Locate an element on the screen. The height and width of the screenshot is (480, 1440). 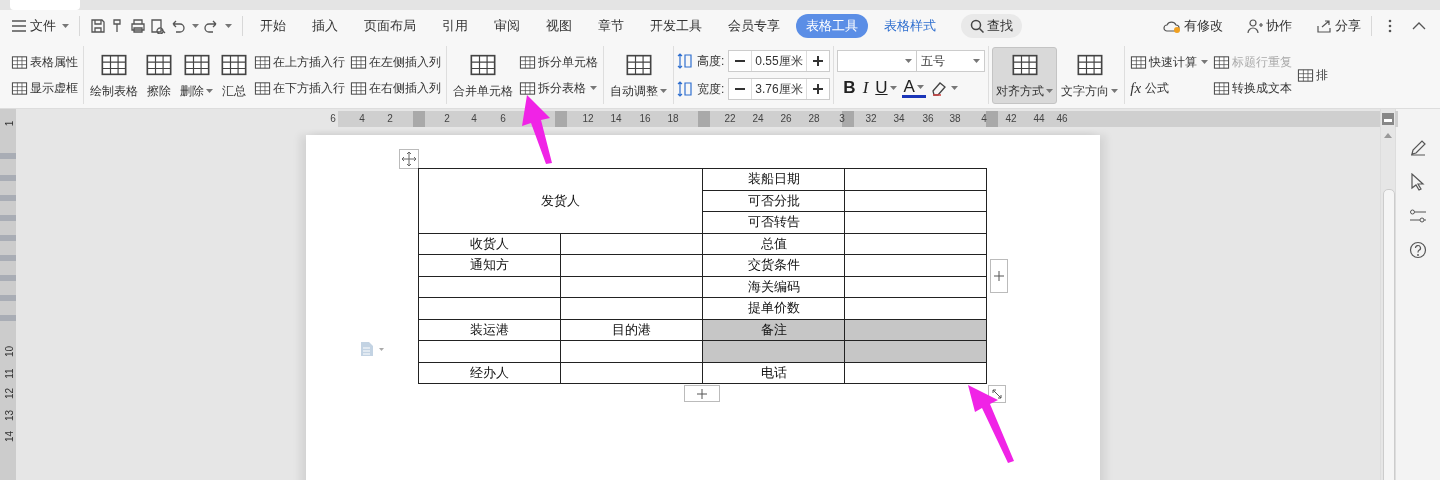
pen-icon is located at coordinates (1418, 148).